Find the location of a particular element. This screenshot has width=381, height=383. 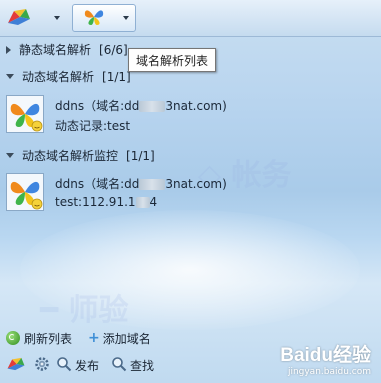

group-static-dns: 静态域名解析 [6/6] is located at coordinates (67, 49).